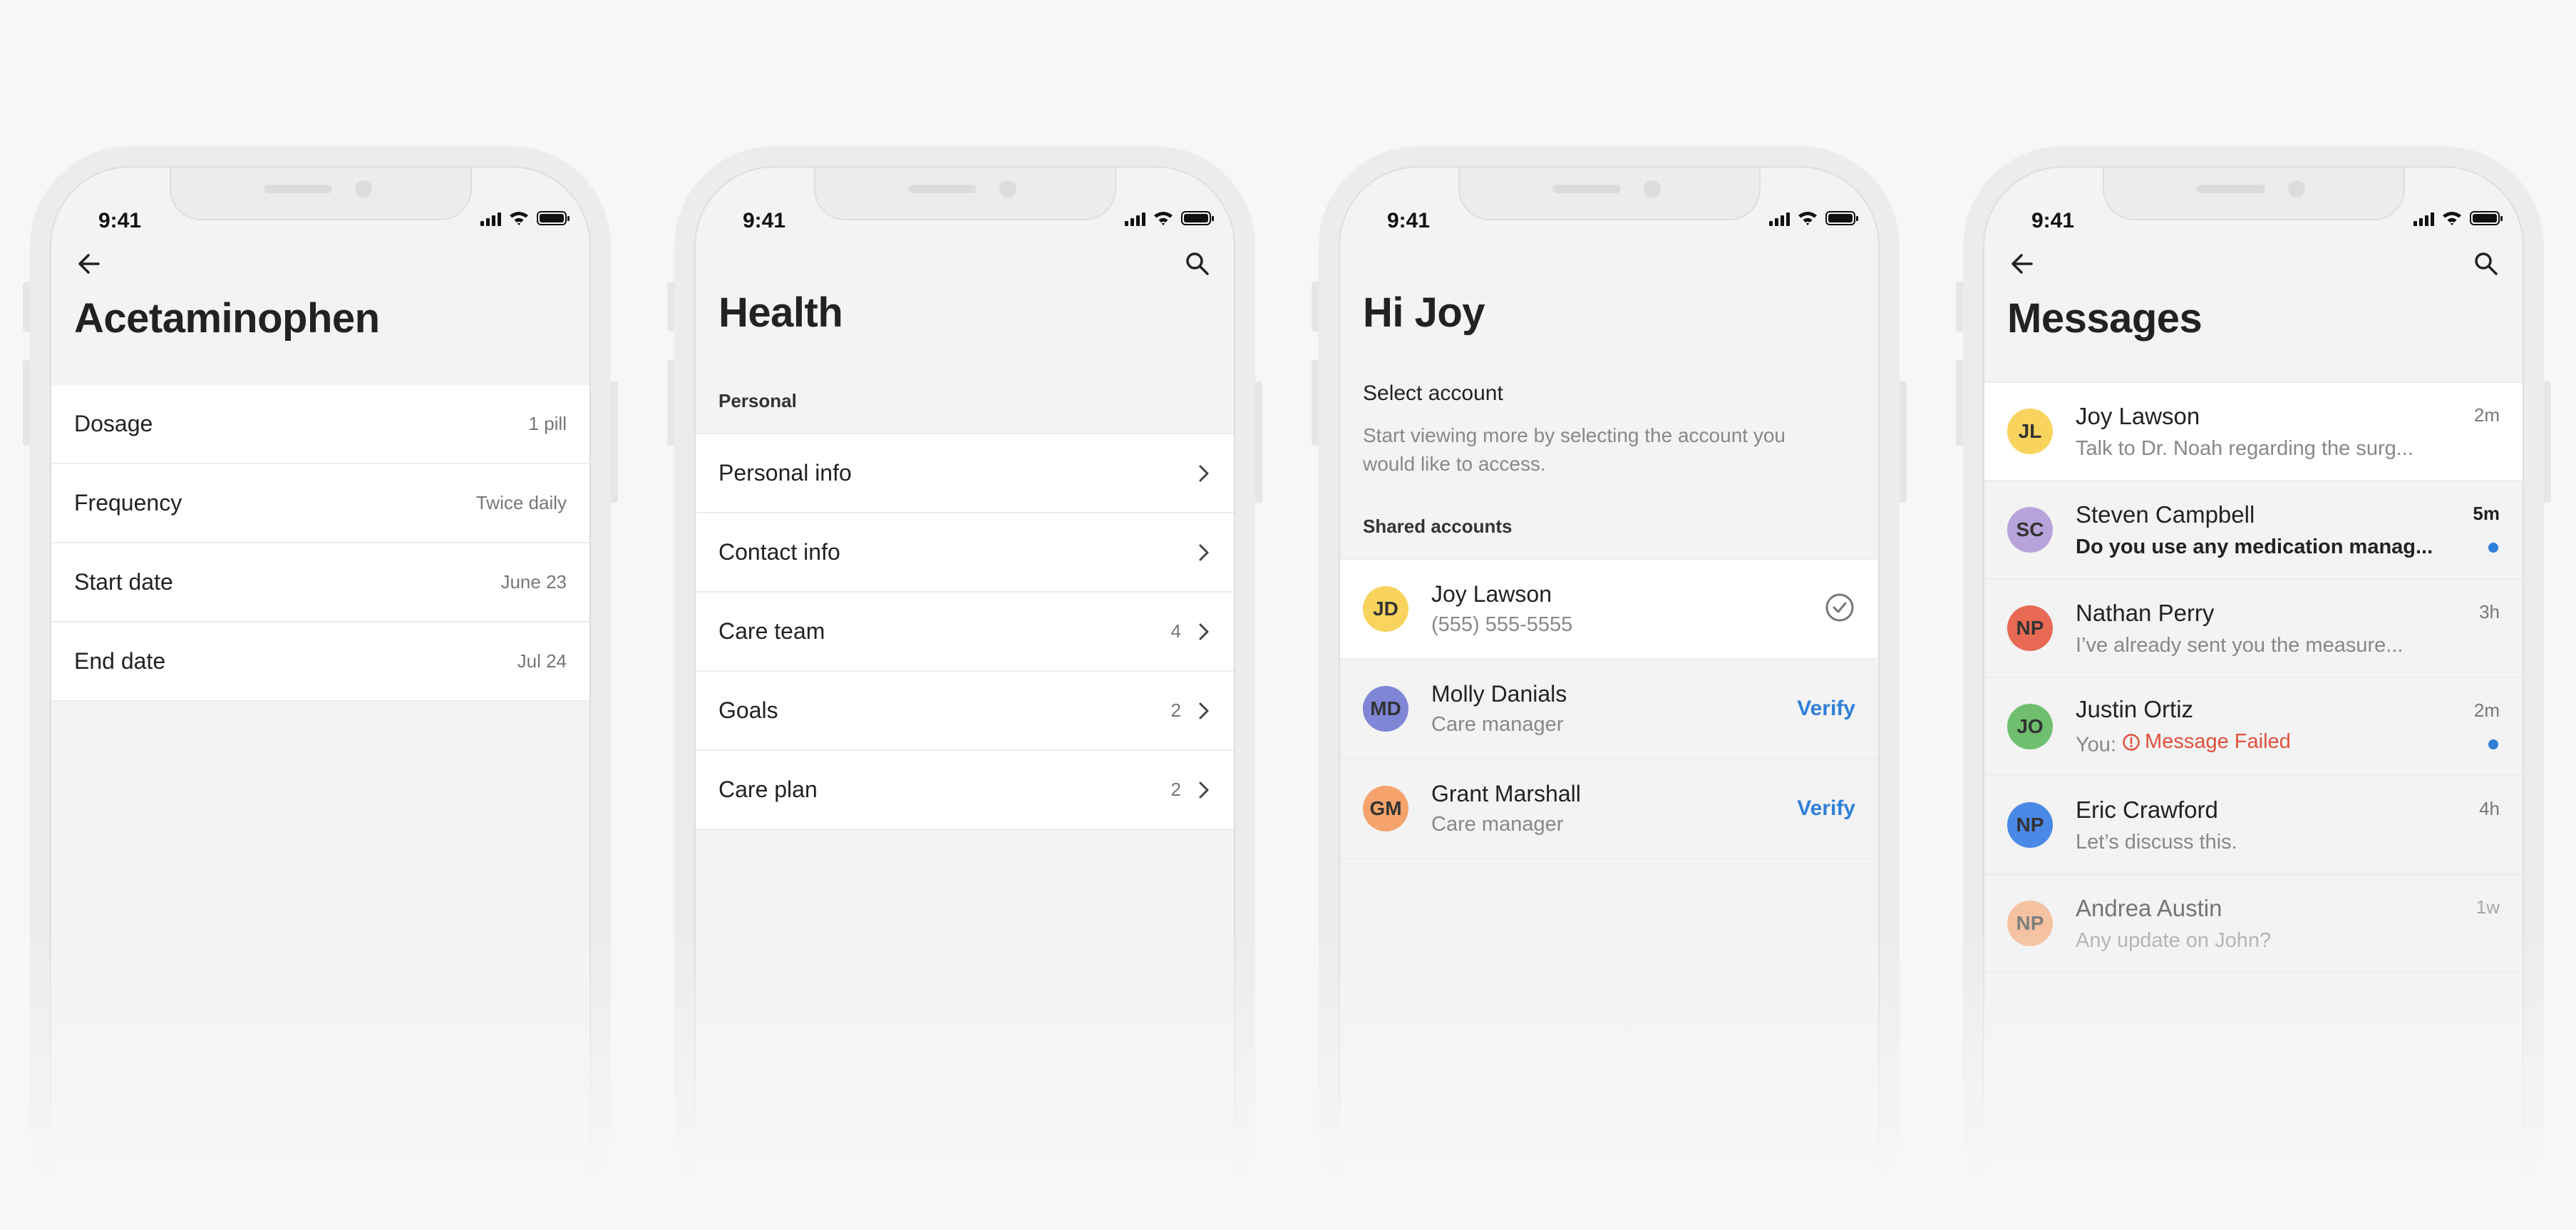 The image size is (2576, 1230). Describe the element at coordinates (2253, 924) in the screenshot. I see `conversation-row: NP Andrea Austin Any update on John? 1w` at that location.